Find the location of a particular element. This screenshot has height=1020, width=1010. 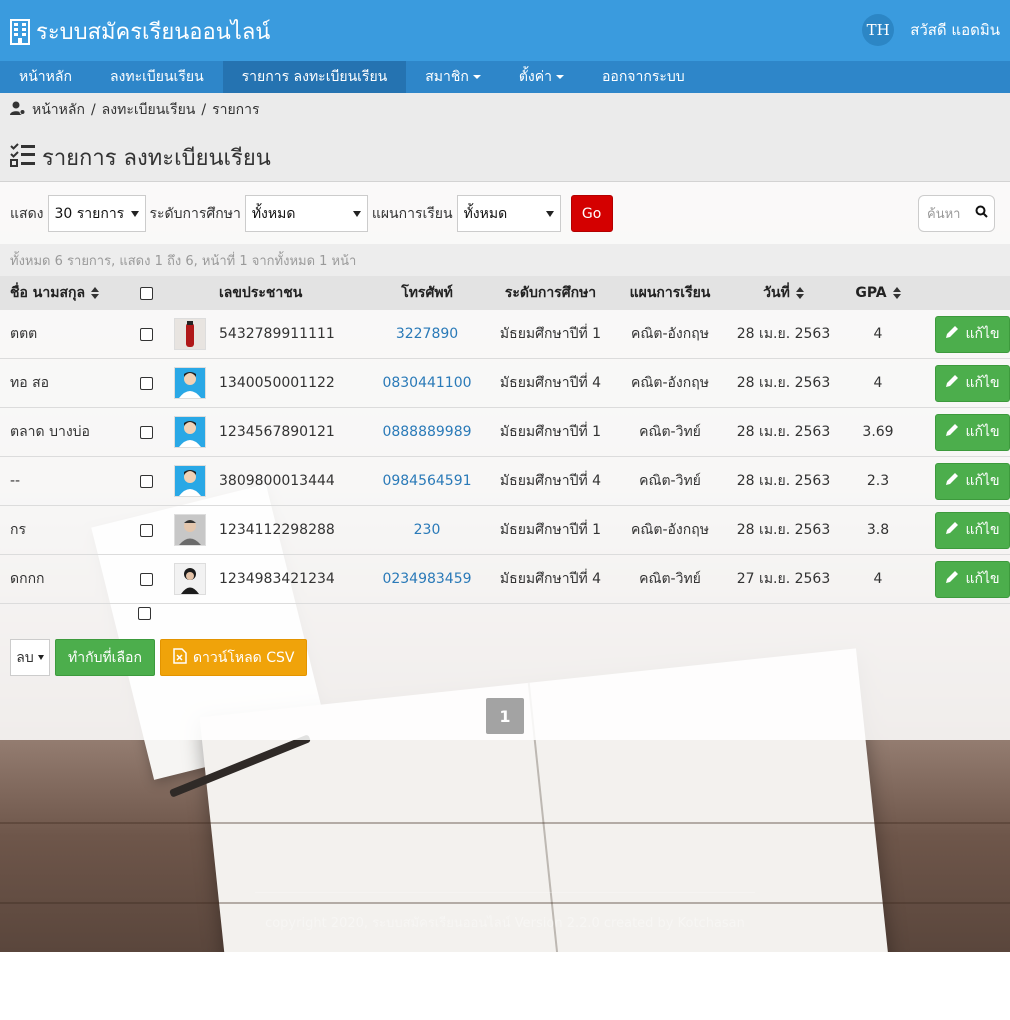

download-csv-label: ดาวน์โหลด CSV is located at coordinates (243, 657).